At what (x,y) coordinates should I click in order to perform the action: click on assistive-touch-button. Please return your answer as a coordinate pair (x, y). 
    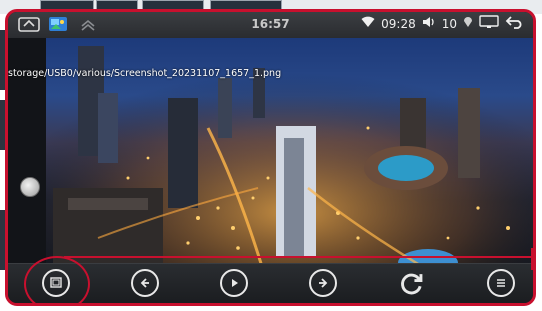
    Looking at the image, I should click on (30, 187).